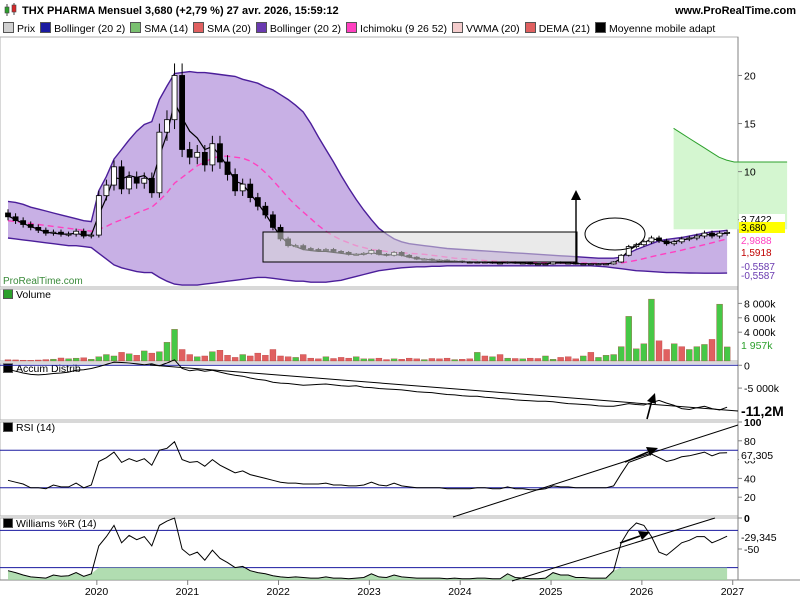  Describe the element at coordinates (750, 479) in the screenshot. I see `rsi-ytick-label: 40` at that location.